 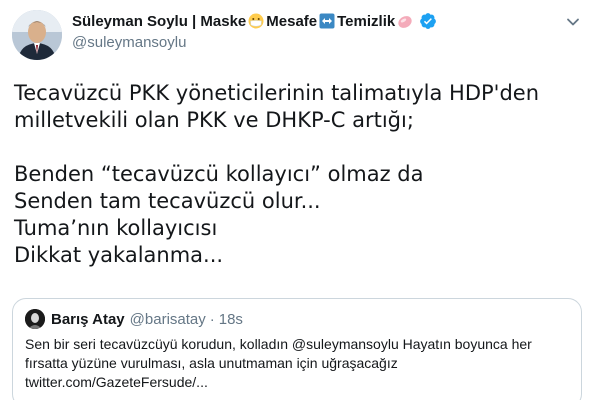 I want to click on quoted-avatar, so click(x=35, y=319).